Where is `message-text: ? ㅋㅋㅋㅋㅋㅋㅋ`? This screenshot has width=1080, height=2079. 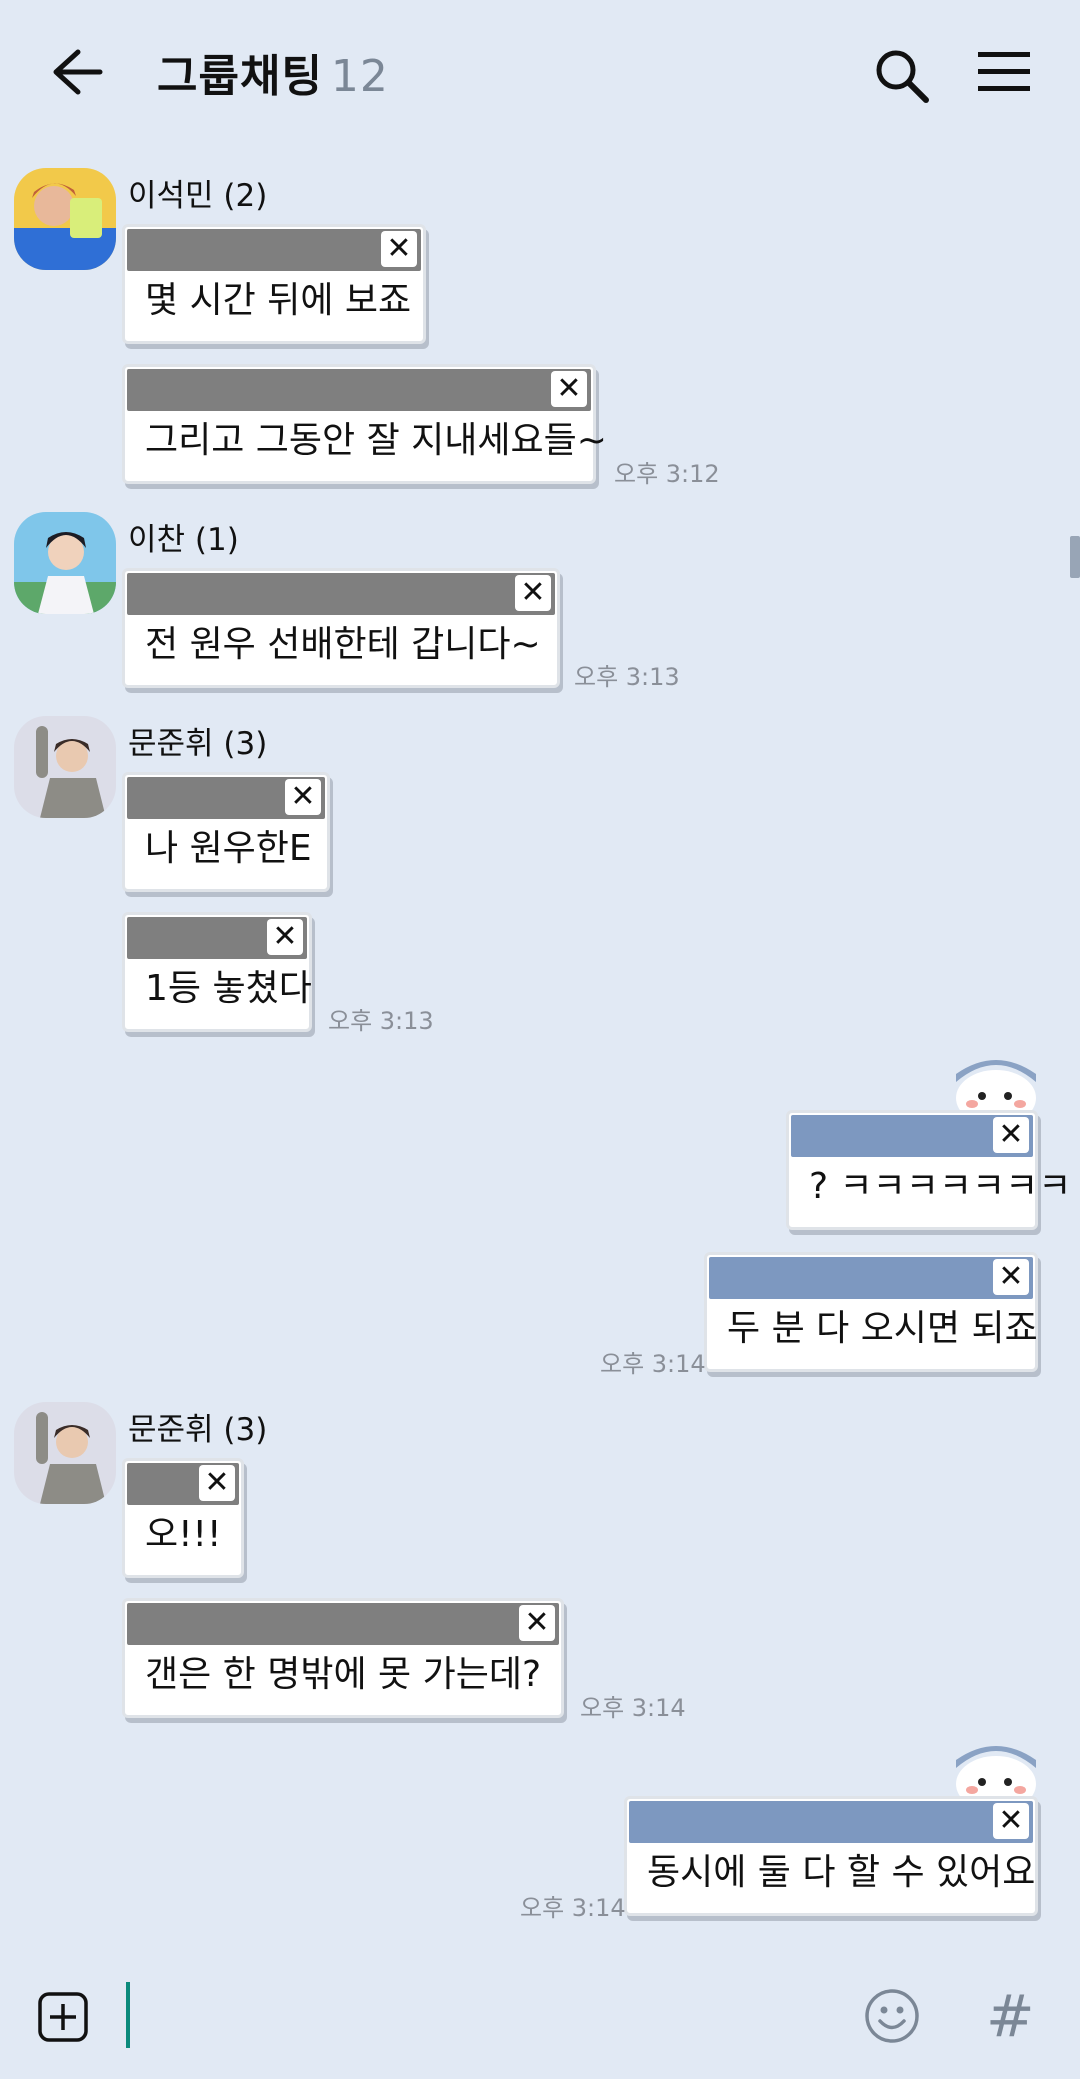 message-text: ? ㅋㅋㅋㅋㅋㅋㅋ is located at coordinates (940, 1186).